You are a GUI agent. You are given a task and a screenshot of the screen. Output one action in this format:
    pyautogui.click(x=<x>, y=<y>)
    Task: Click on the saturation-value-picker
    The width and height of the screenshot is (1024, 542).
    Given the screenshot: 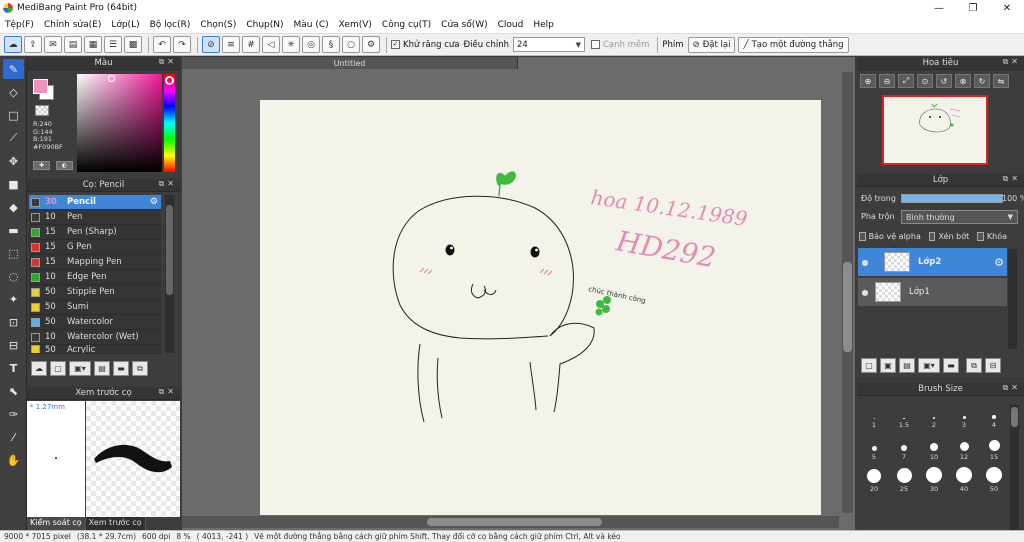 What is the action you would take?
    pyautogui.click(x=119, y=123)
    